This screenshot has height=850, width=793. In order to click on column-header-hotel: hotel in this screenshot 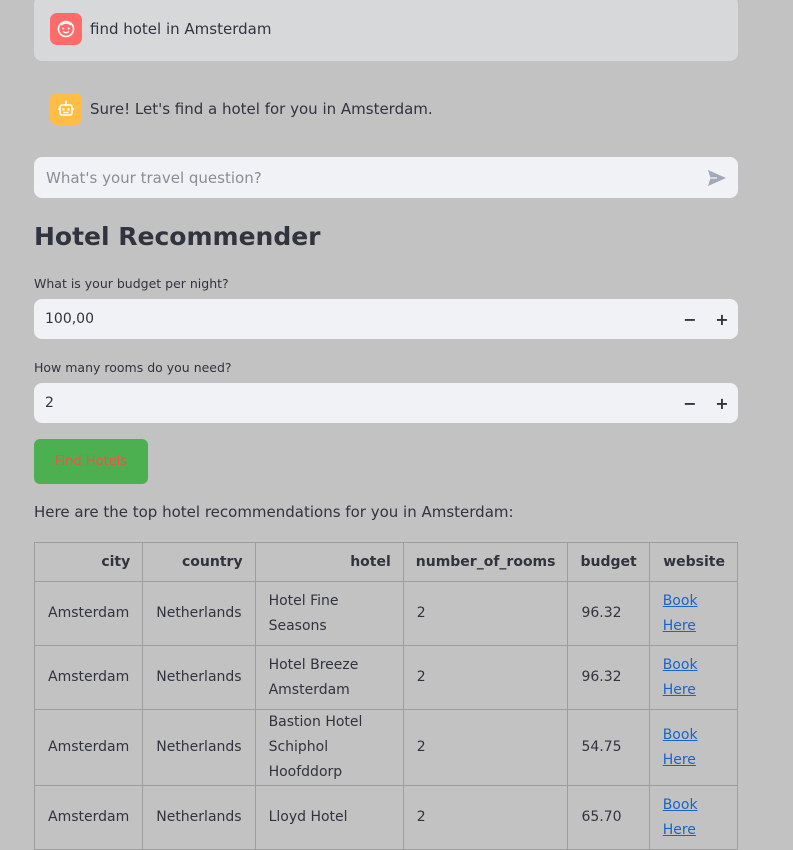, I will do `click(329, 562)`.